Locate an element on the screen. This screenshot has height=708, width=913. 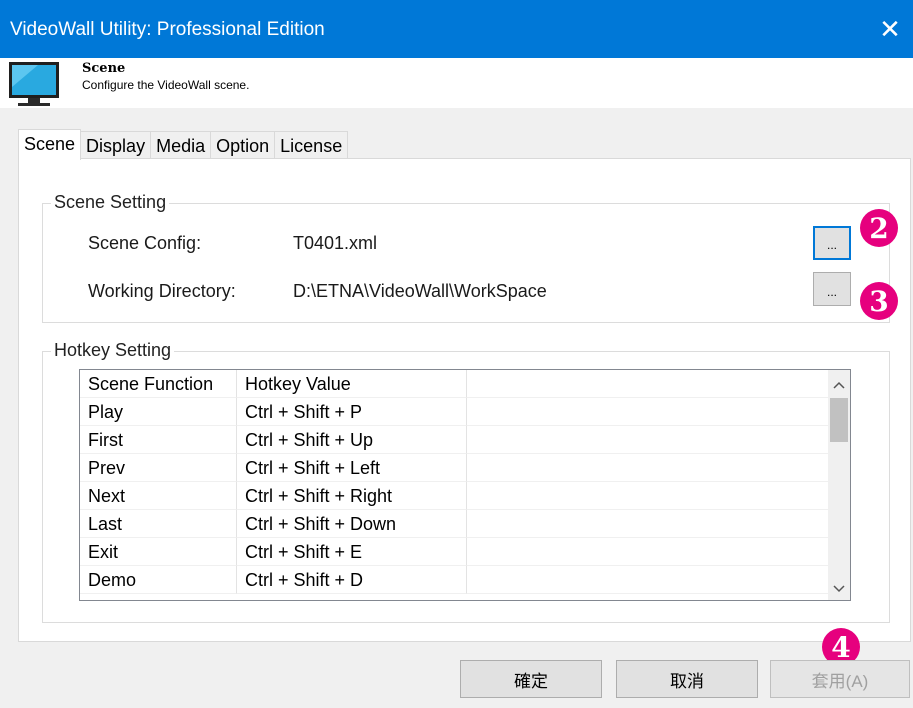
scene-setting-title: Scene Setting is located at coordinates (110, 202).